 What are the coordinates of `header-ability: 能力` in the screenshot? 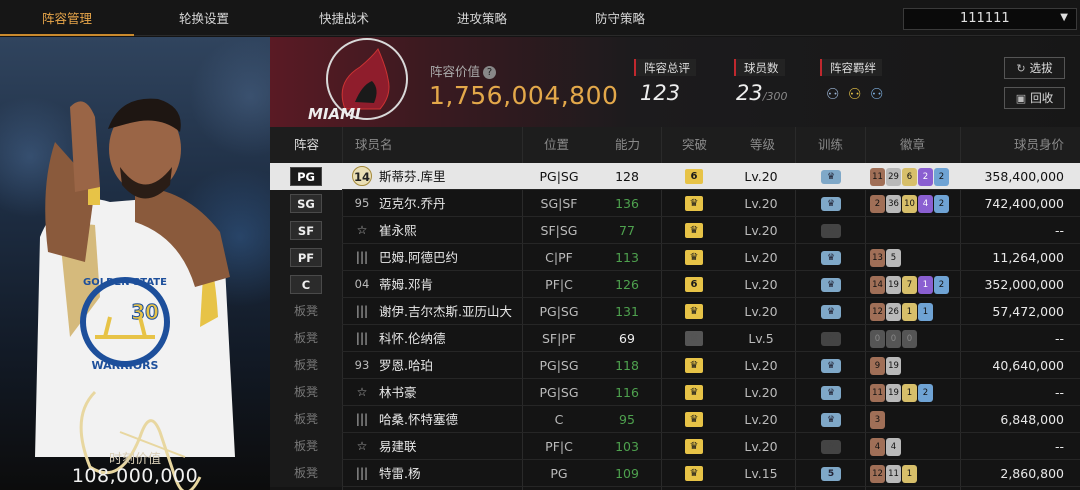 It's located at (627, 145).